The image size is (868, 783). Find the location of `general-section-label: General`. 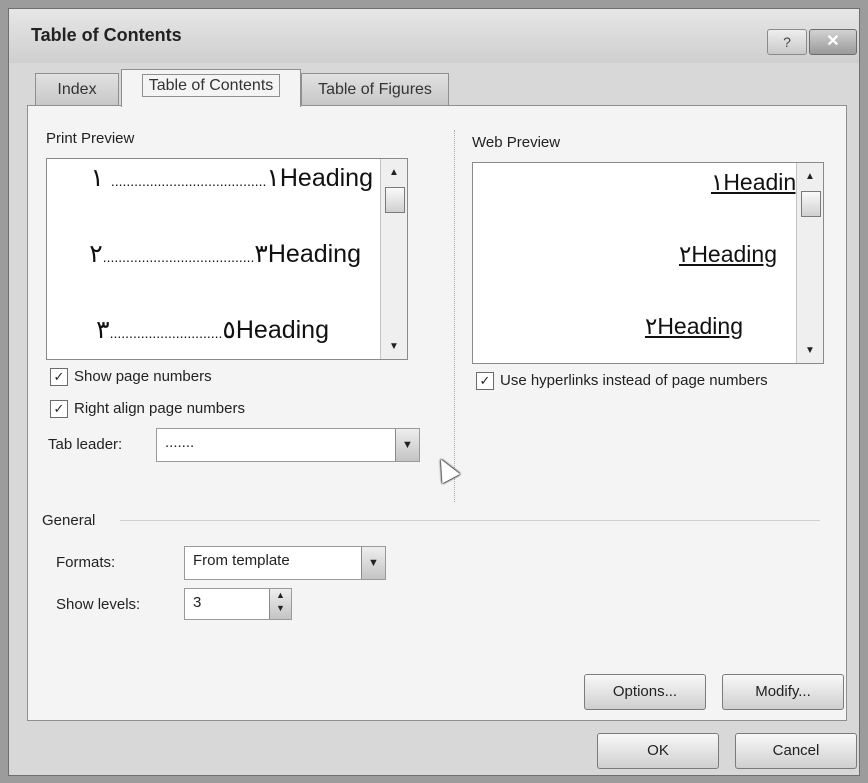

general-section-label: General is located at coordinates (69, 520).